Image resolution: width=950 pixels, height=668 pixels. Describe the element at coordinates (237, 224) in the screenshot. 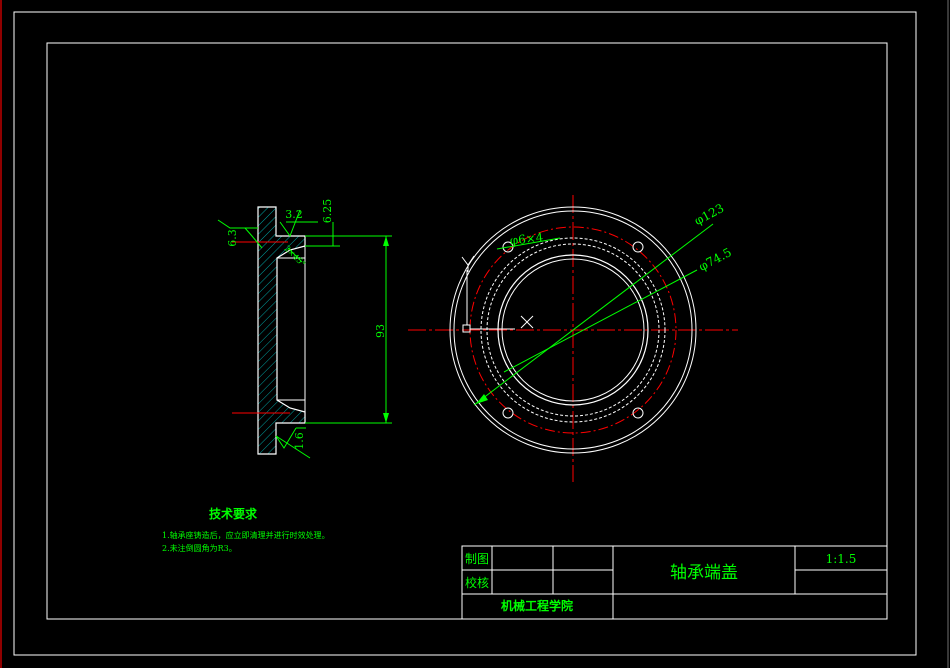

I see `roughness-left-symbol` at that location.